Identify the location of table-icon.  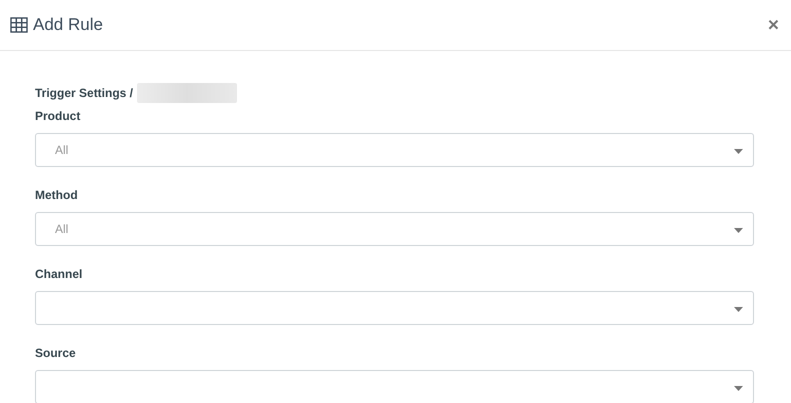
(19, 25).